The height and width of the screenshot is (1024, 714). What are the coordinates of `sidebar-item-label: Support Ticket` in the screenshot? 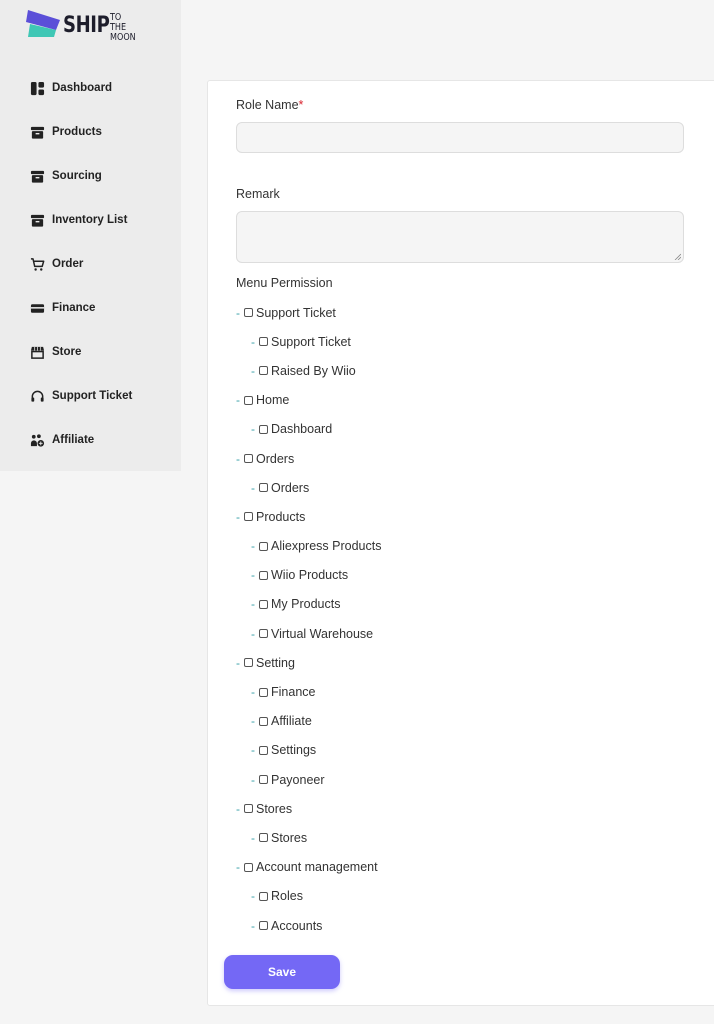 It's located at (92, 396).